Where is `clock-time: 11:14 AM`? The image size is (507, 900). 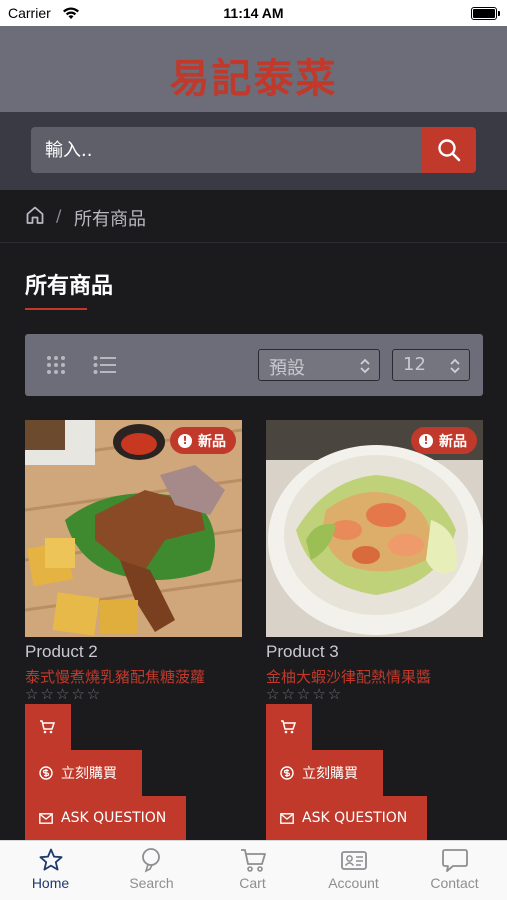 clock-time: 11:14 AM is located at coordinates (253, 13).